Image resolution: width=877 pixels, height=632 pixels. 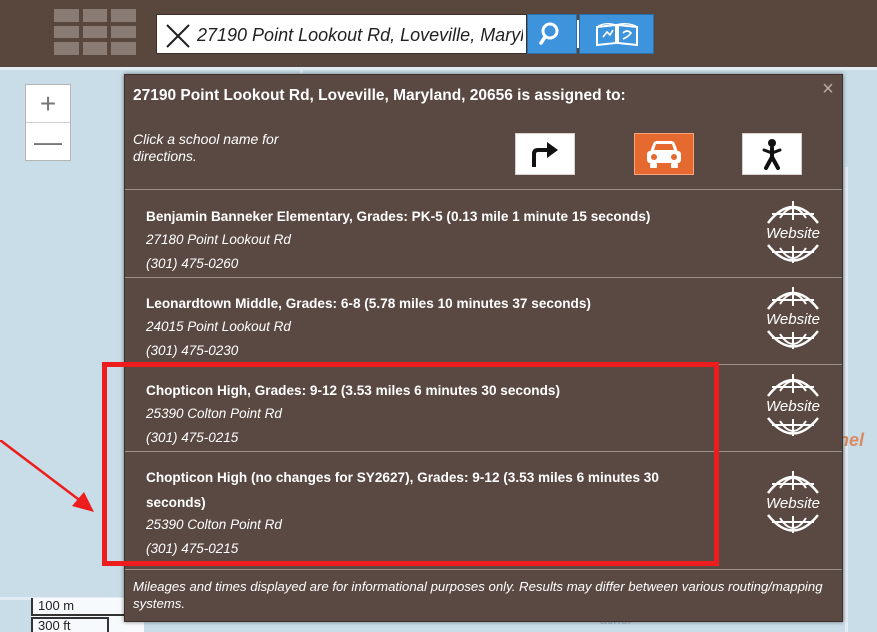 I want to click on walking-person-icon, so click(x=772, y=154).